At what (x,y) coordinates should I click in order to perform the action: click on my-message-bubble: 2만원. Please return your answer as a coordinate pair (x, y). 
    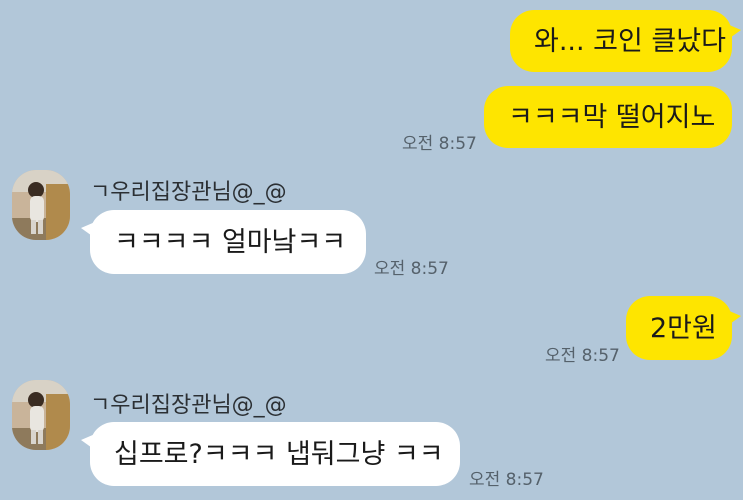
    Looking at the image, I should click on (683, 328).